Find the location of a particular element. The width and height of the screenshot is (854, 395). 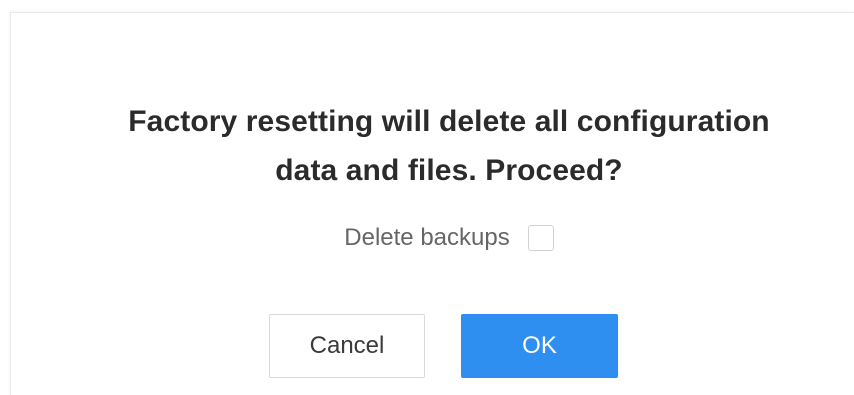

delete-backups-label: Delete backups is located at coordinates (427, 237).